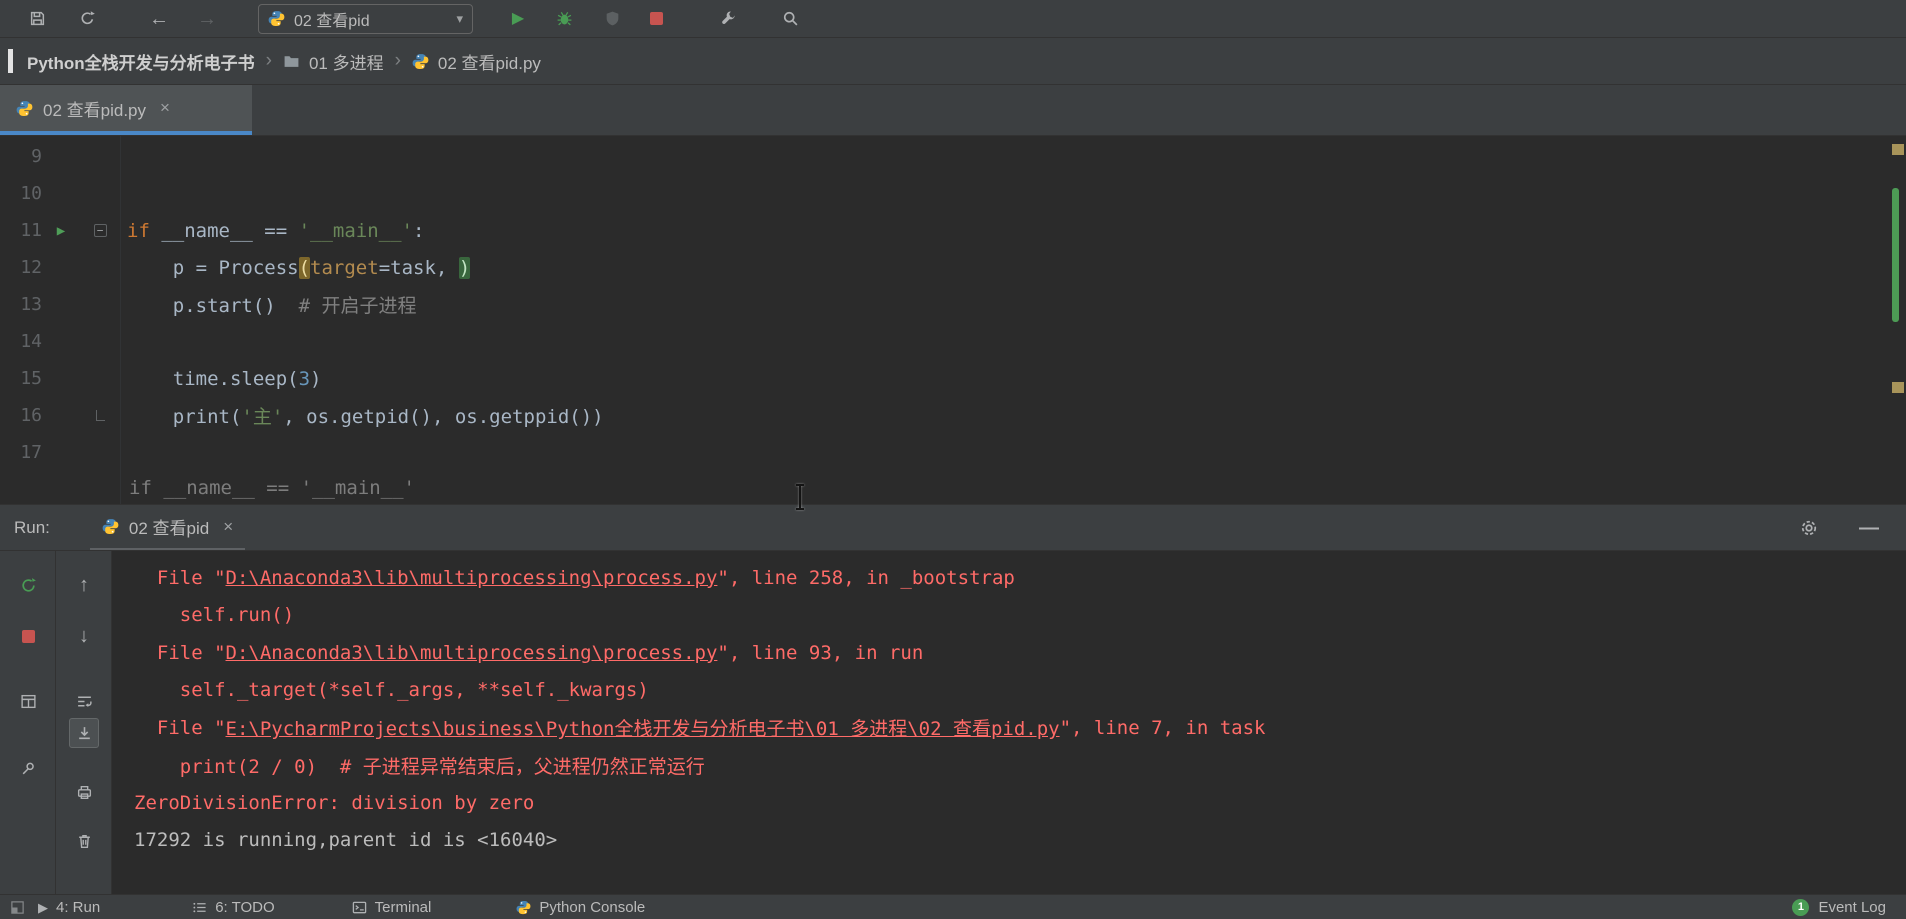  I want to click on line-number: 15, so click(21, 378).